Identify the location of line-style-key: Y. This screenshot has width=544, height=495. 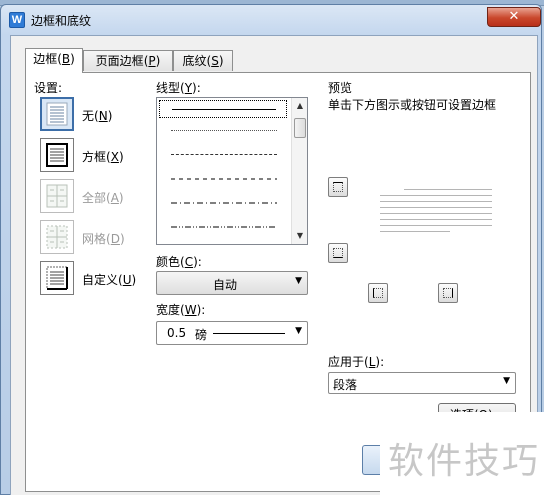
(188, 88).